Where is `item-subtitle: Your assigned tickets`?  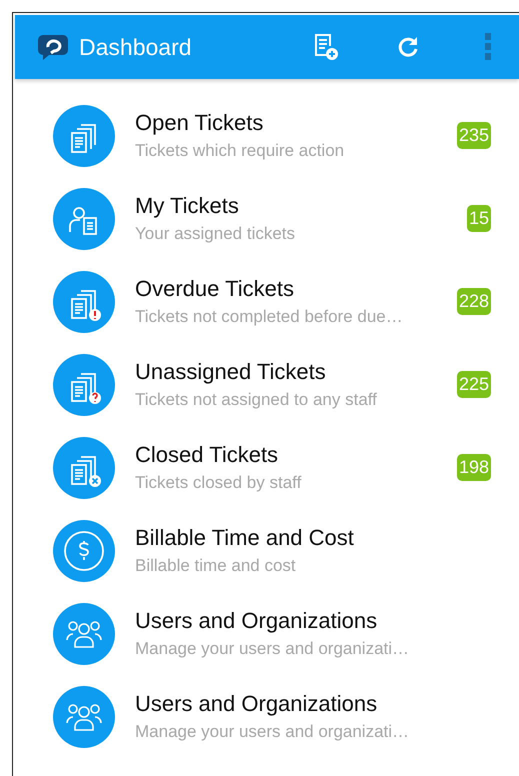 item-subtitle: Your assigned tickets is located at coordinates (215, 234).